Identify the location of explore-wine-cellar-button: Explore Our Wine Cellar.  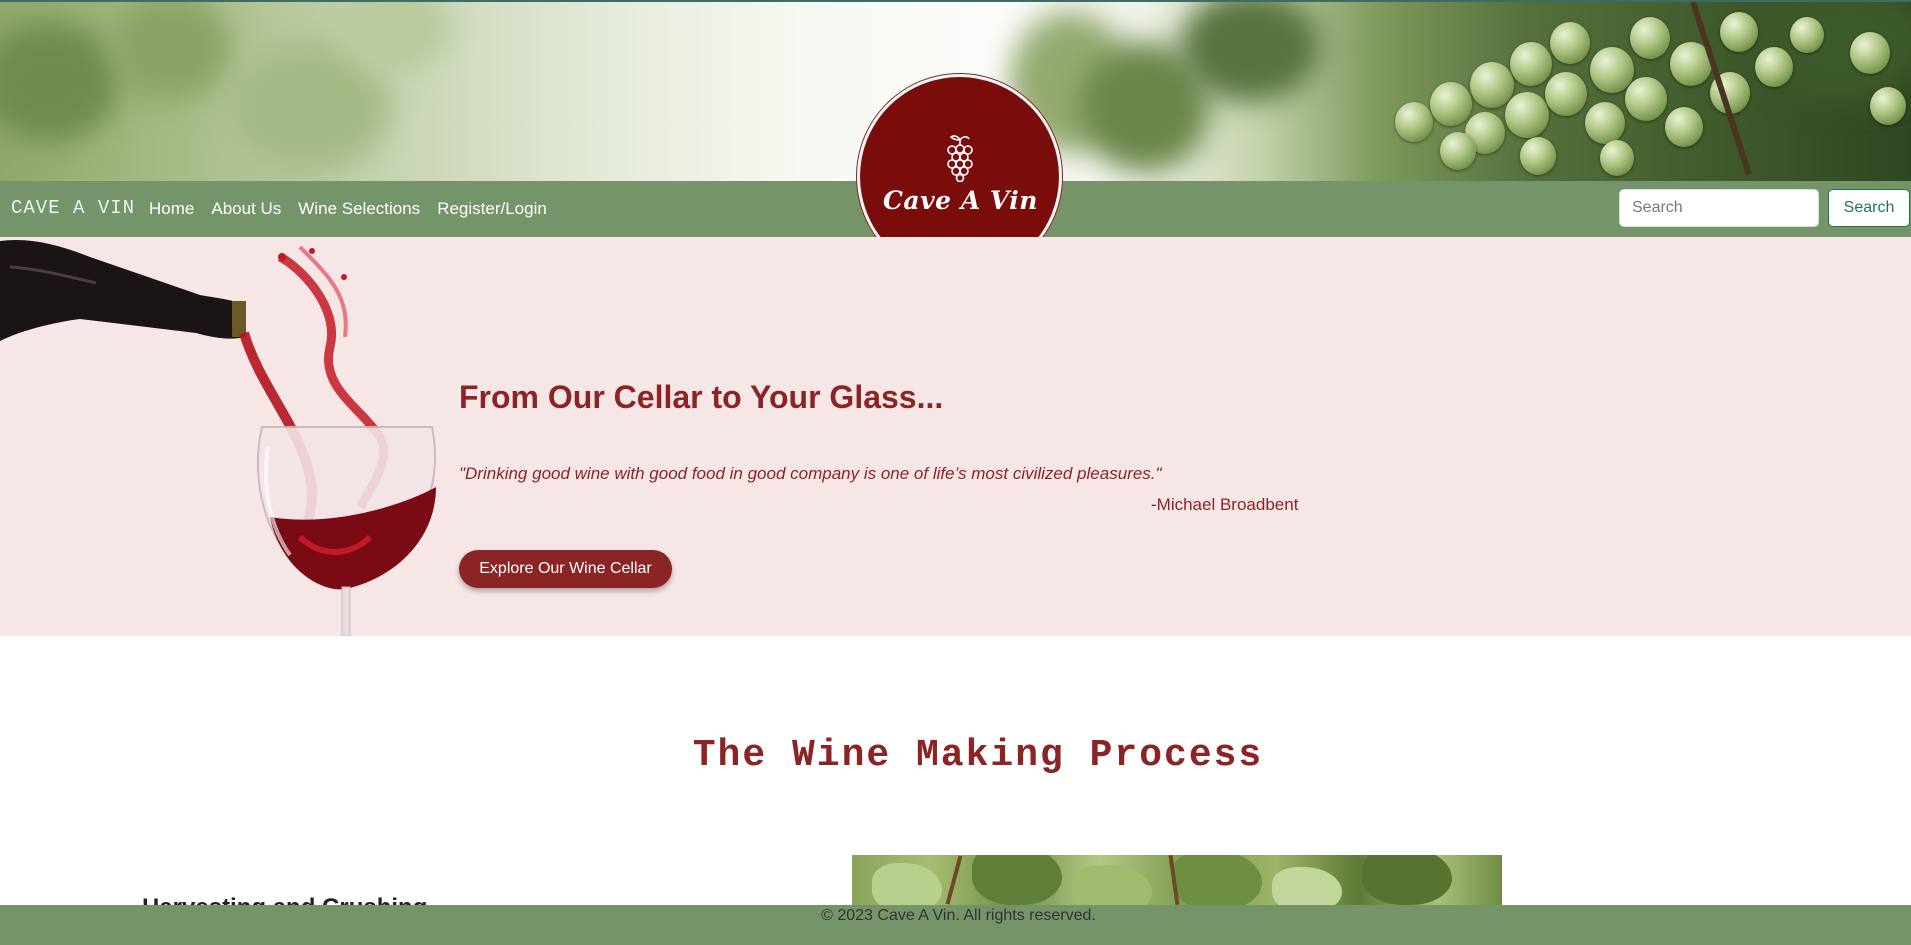
(565, 569).